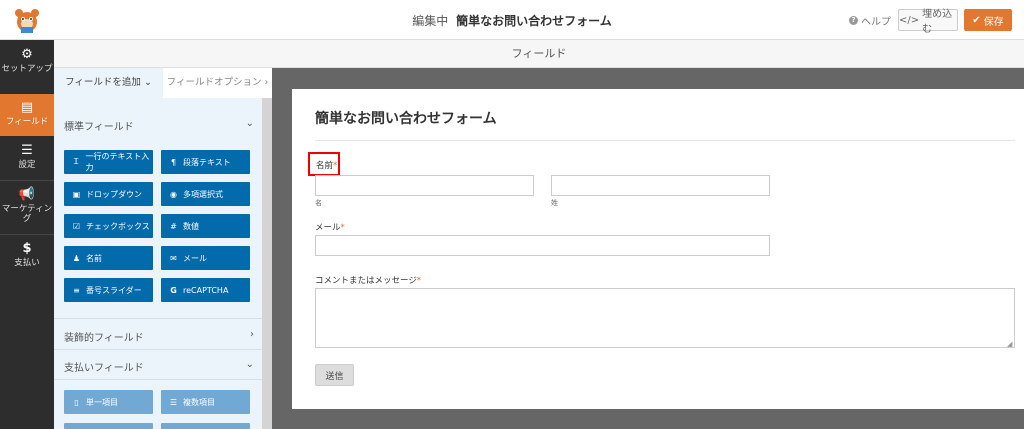 The height and width of the screenshot is (429, 1024). I want to click on editing-label: 編集中, so click(430, 21).